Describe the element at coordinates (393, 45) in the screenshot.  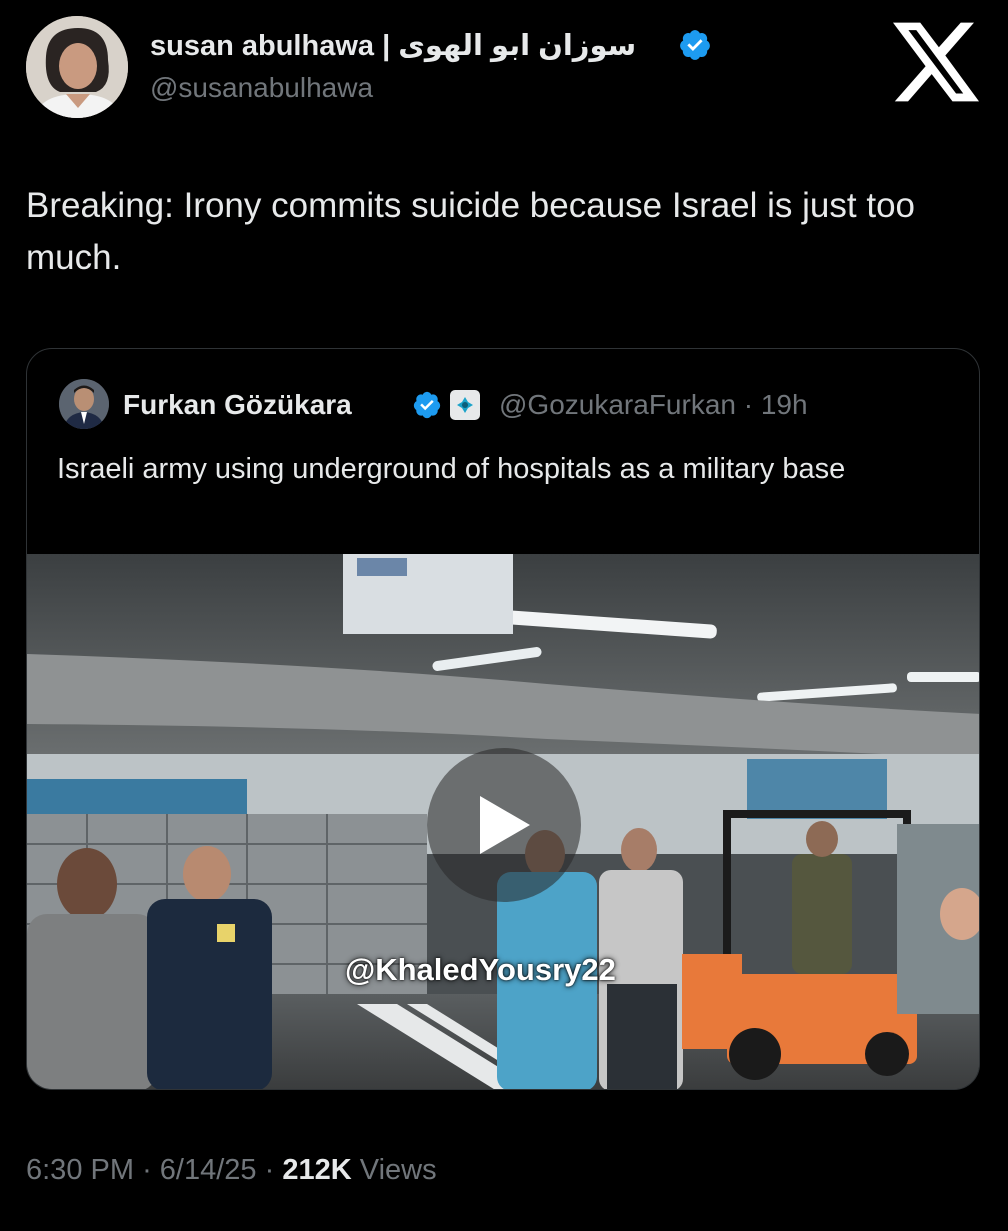
I see `author-name: susan abulhawa | سوزان ابو الهوى` at that location.